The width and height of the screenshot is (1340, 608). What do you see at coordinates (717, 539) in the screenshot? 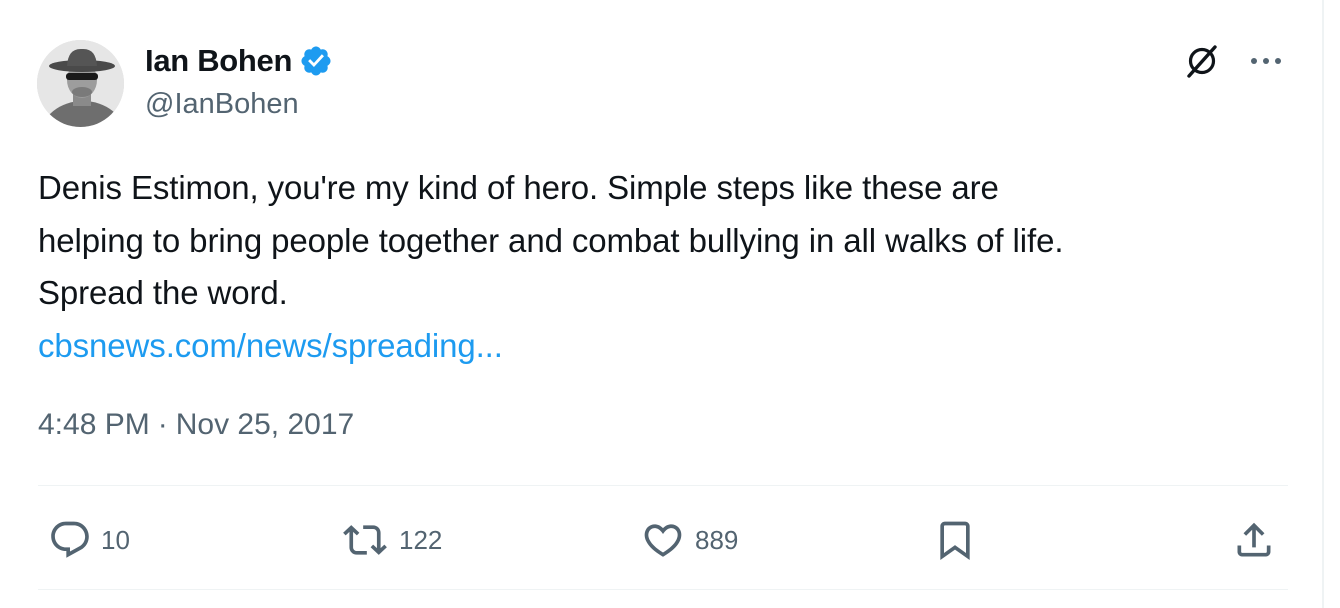
I see `like-count: 889` at bounding box center [717, 539].